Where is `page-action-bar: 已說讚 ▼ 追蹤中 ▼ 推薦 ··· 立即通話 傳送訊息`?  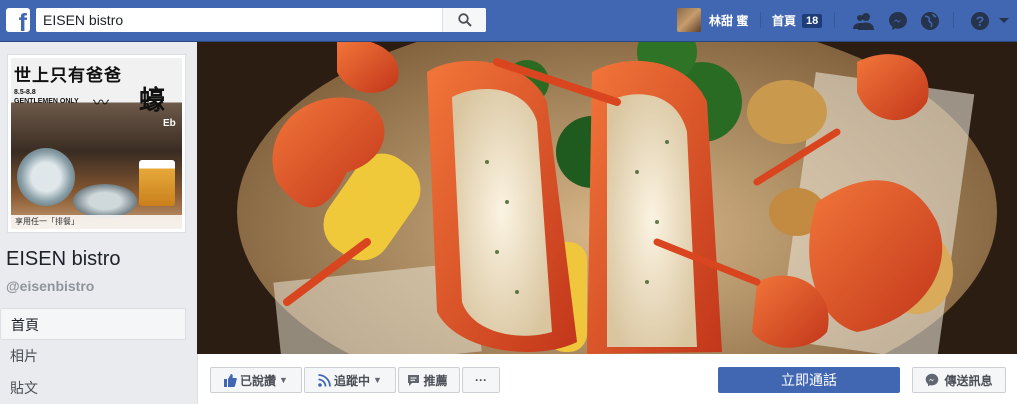
page-action-bar: 已說讚 ▼ 追蹤中 ▼ 推薦 ··· 立即通話 傳送訊息 is located at coordinates (607, 379).